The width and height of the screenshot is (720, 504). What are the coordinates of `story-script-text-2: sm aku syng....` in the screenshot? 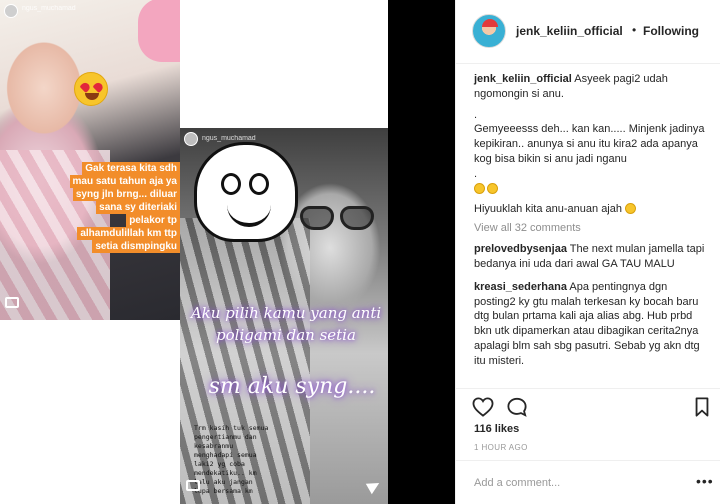 It's located at (292, 386).